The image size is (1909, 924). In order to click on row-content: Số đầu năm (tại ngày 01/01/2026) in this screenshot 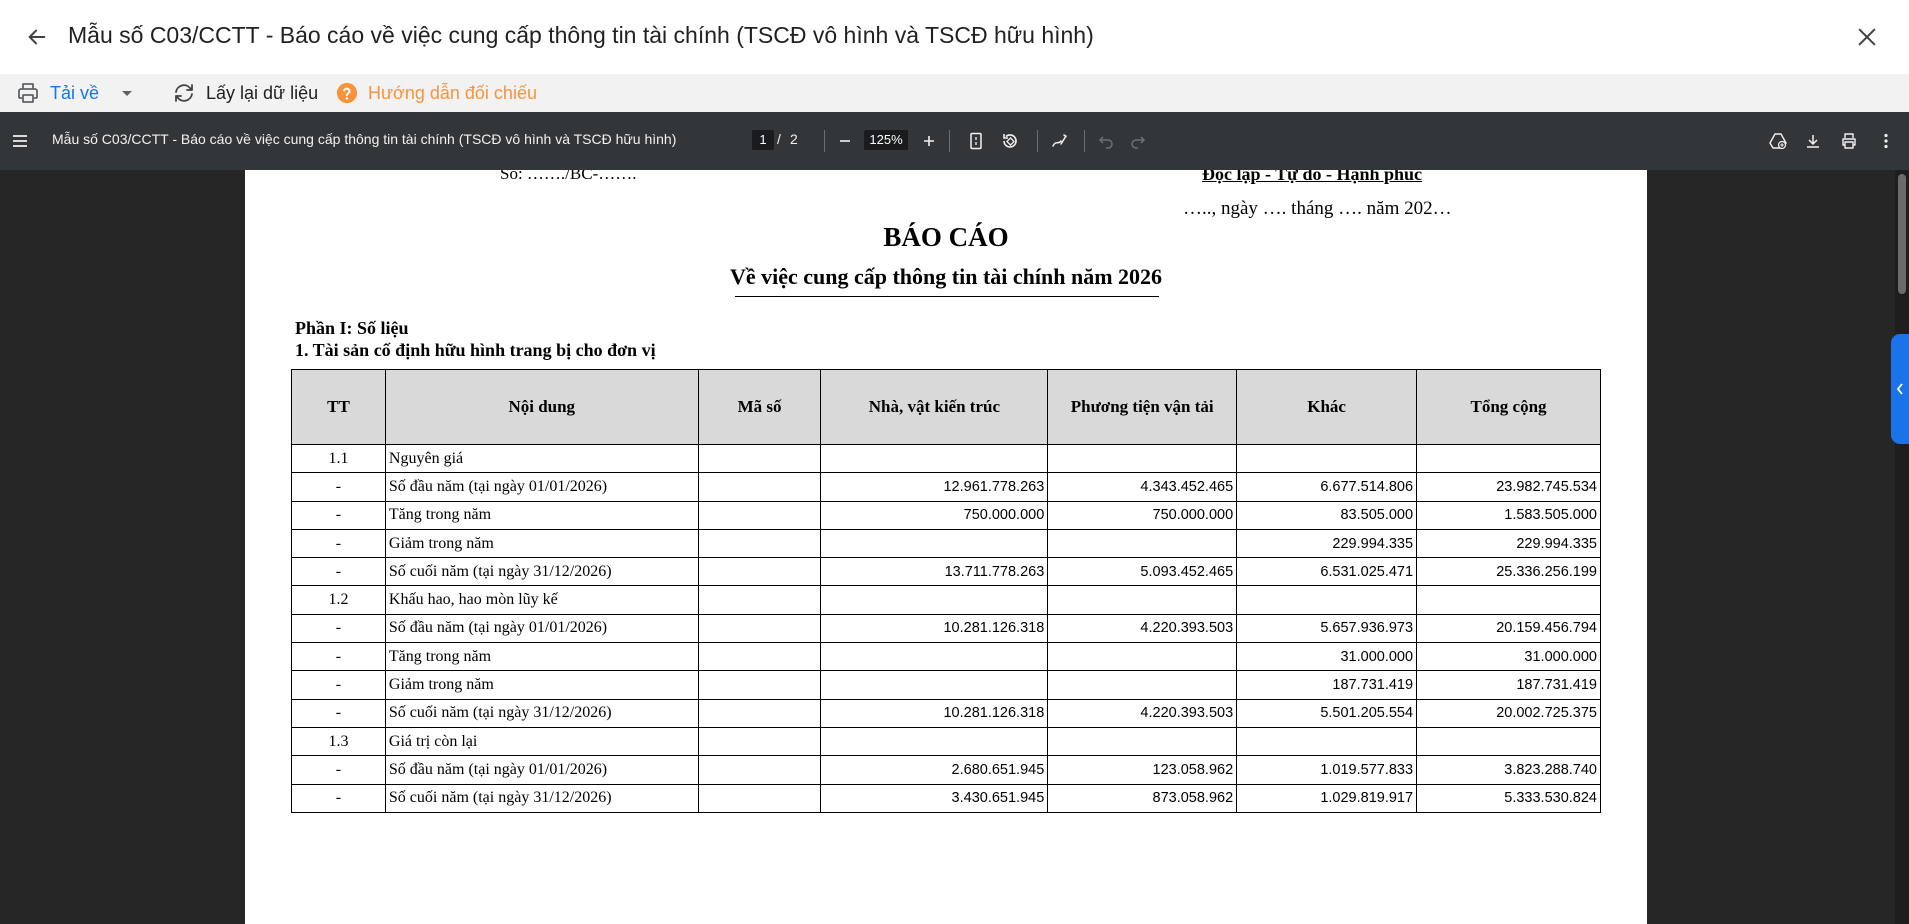, I will do `click(541, 770)`.